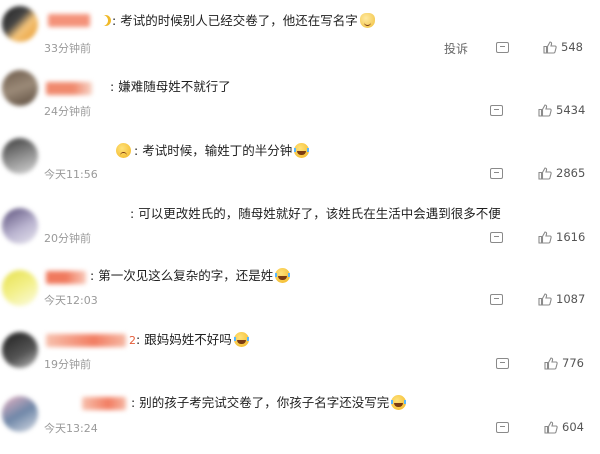  What do you see at coordinates (67, 48) in the screenshot?
I see `comment-time: 33分钟前` at bounding box center [67, 48].